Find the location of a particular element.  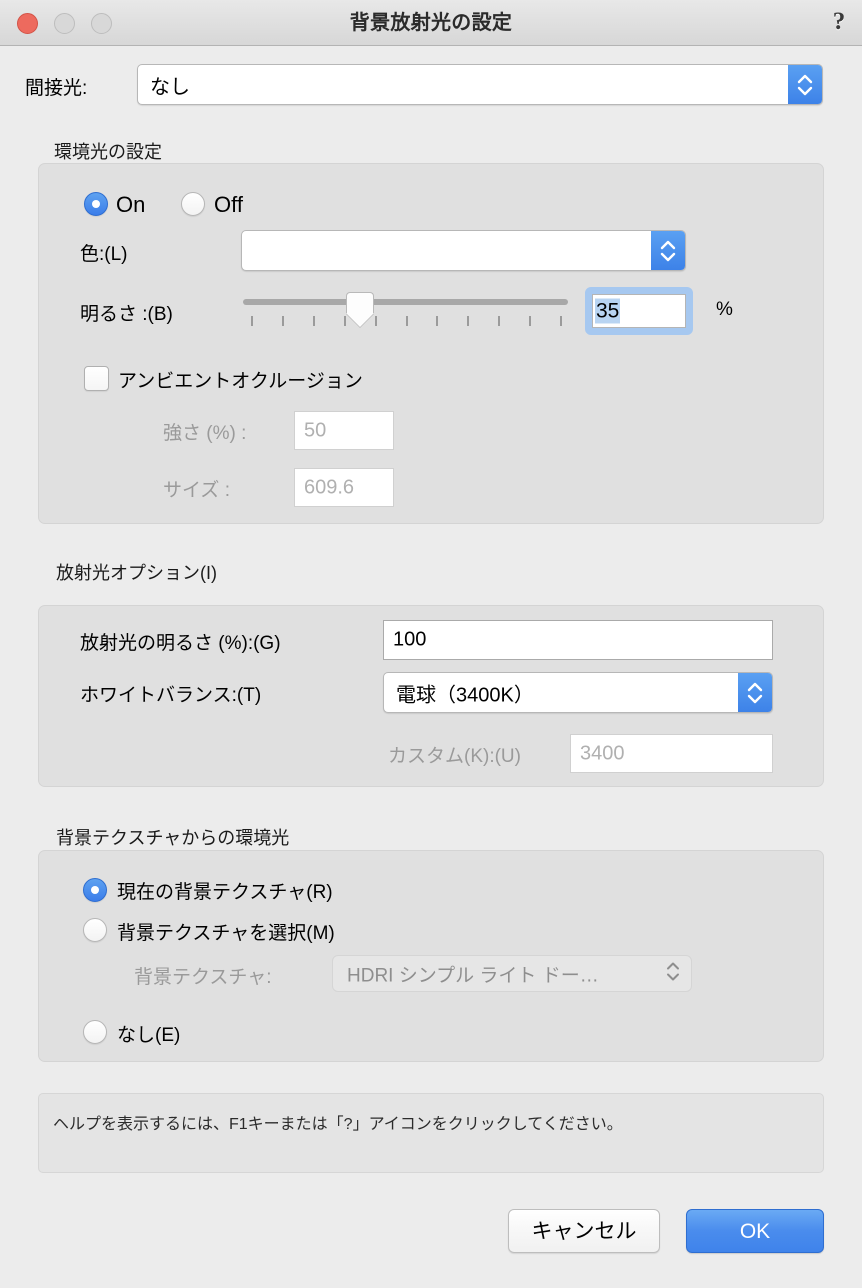

question-mark-icon: ? is located at coordinates (839, 22).